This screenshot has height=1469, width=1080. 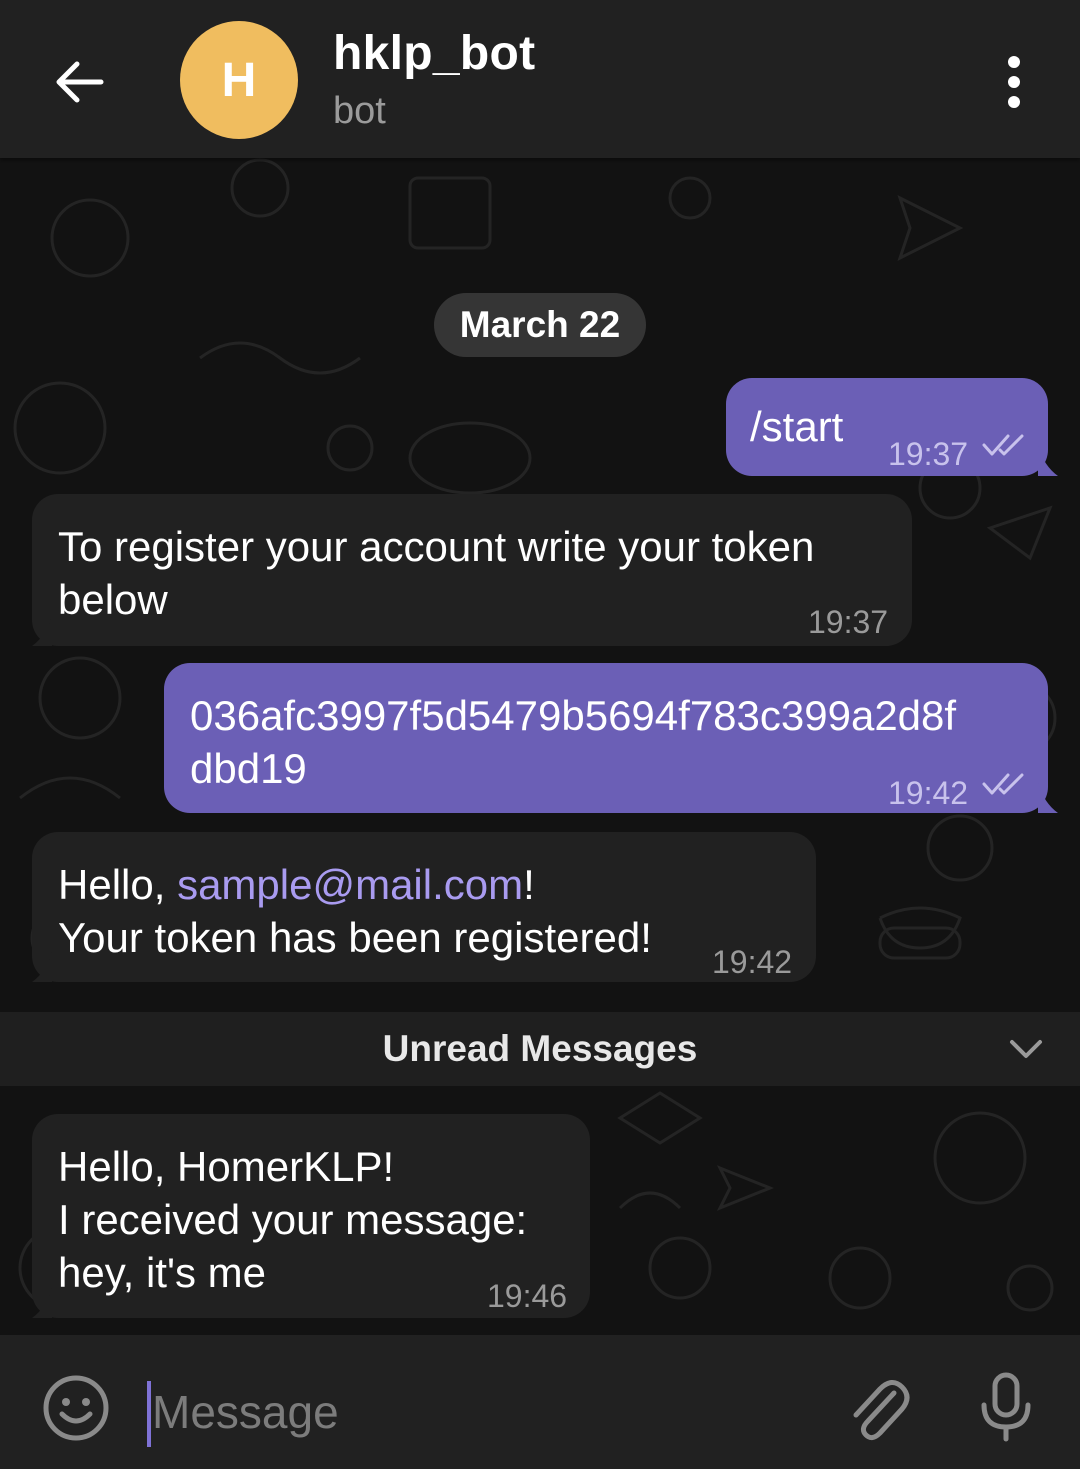 I want to click on chat-title: hklp_bot, so click(x=434, y=53).